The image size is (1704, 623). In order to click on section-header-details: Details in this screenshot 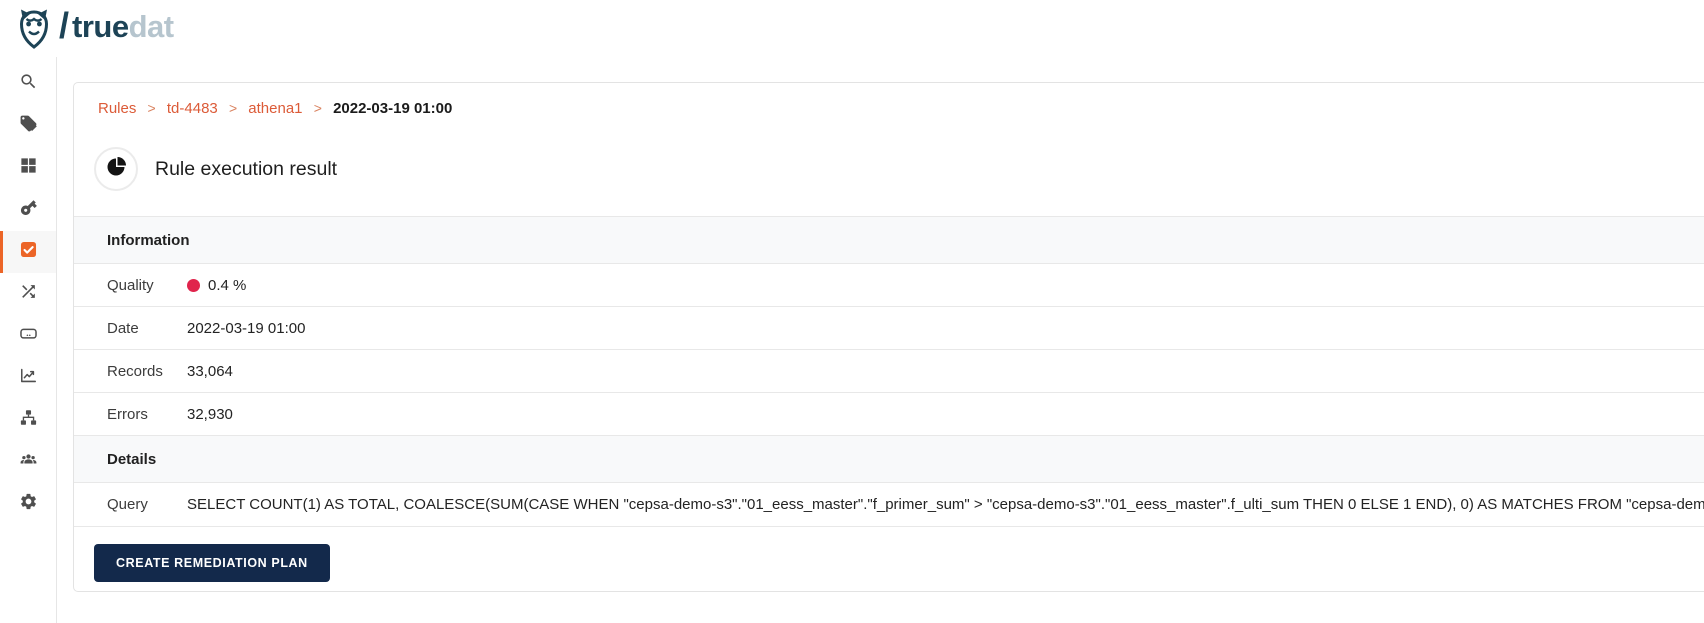, I will do `click(889, 458)`.